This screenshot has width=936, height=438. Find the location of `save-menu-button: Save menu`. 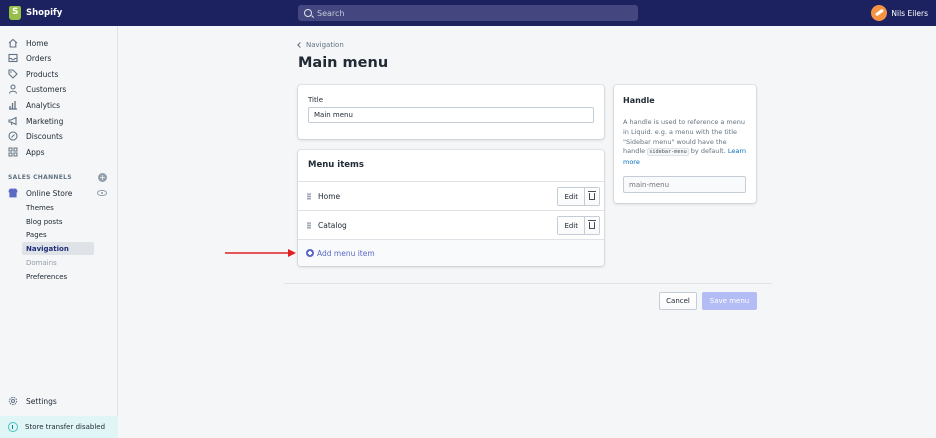

save-menu-button: Save menu is located at coordinates (729, 301).